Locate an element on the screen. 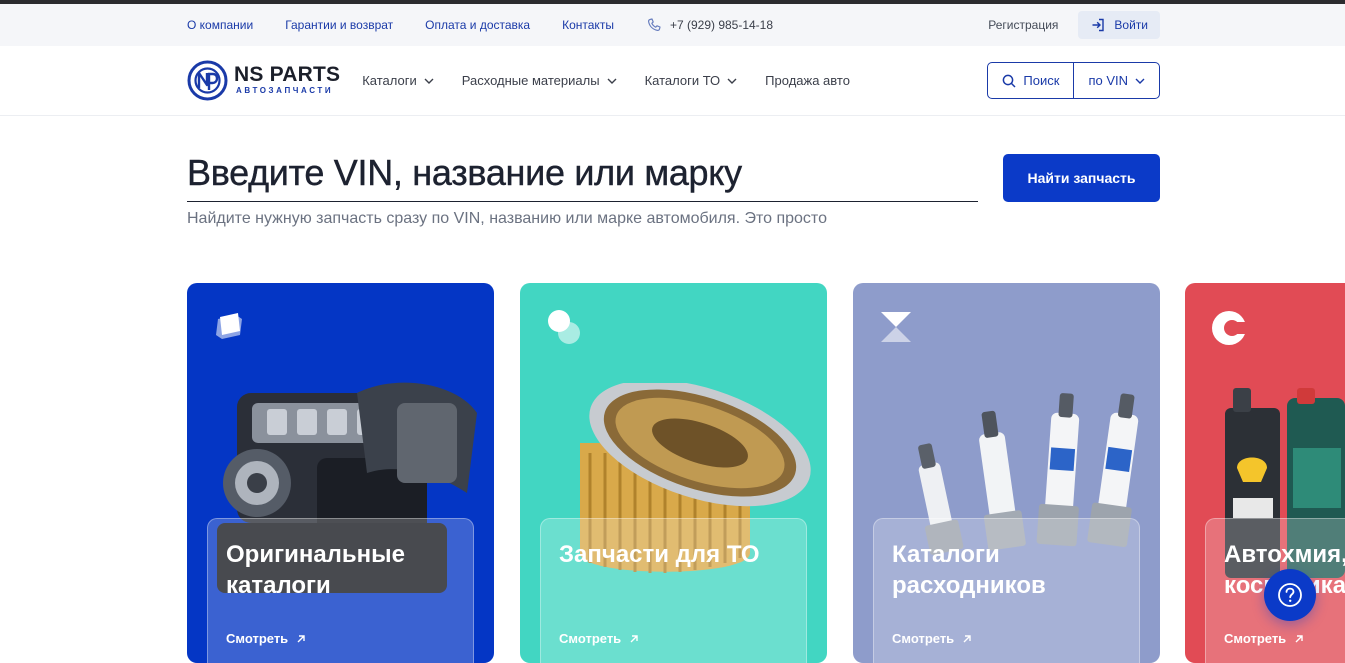 This screenshot has height=663, width=1345. nav-maintenance-label: Каталоги ТО is located at coordinates (682, 80).